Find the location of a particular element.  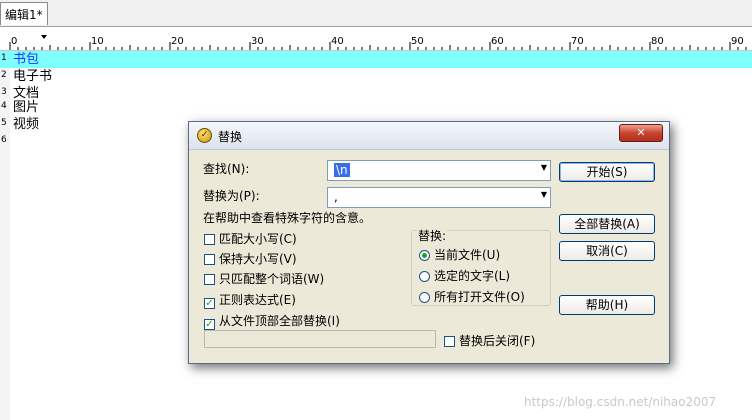

help-hint-text: 在帮助中查看特殊字符的含意。 is located at coordinates (287, 218).